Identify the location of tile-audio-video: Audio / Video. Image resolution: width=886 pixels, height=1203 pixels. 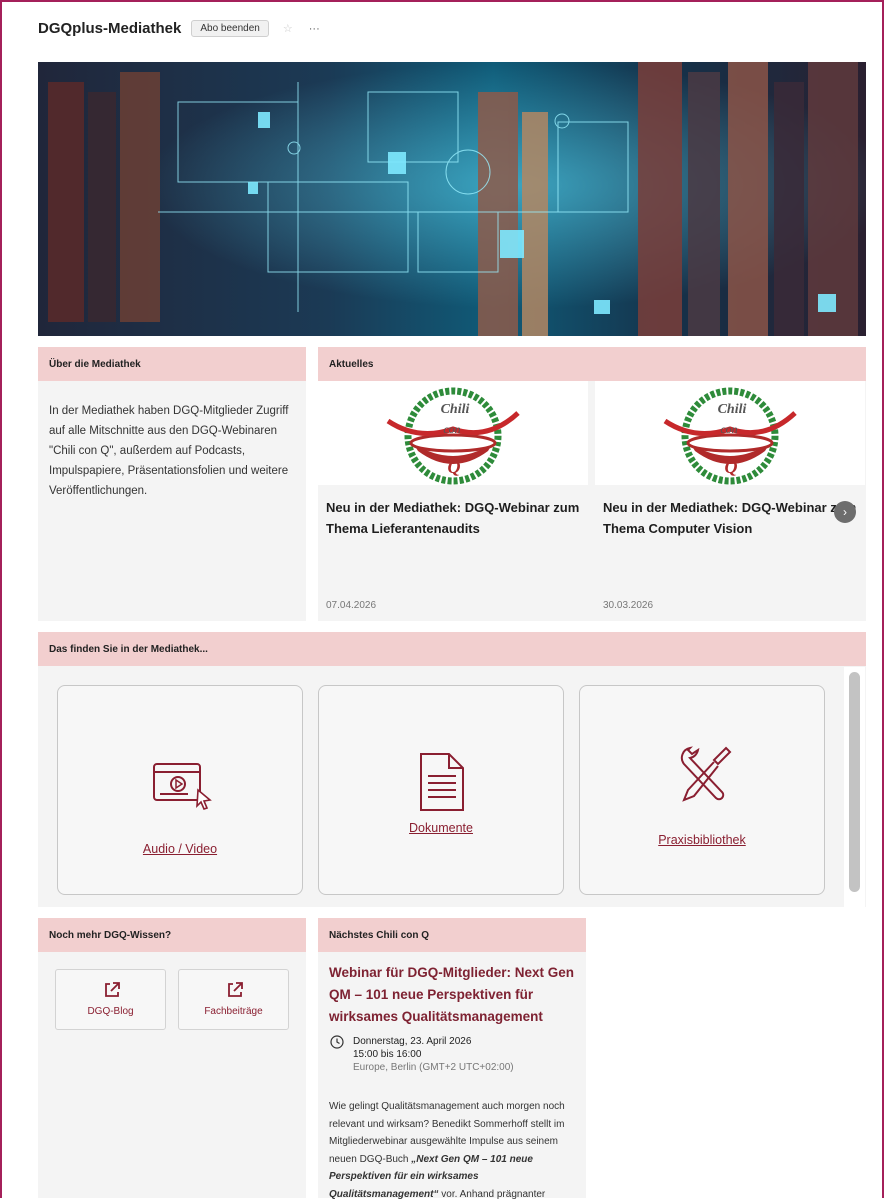
(180, 790).